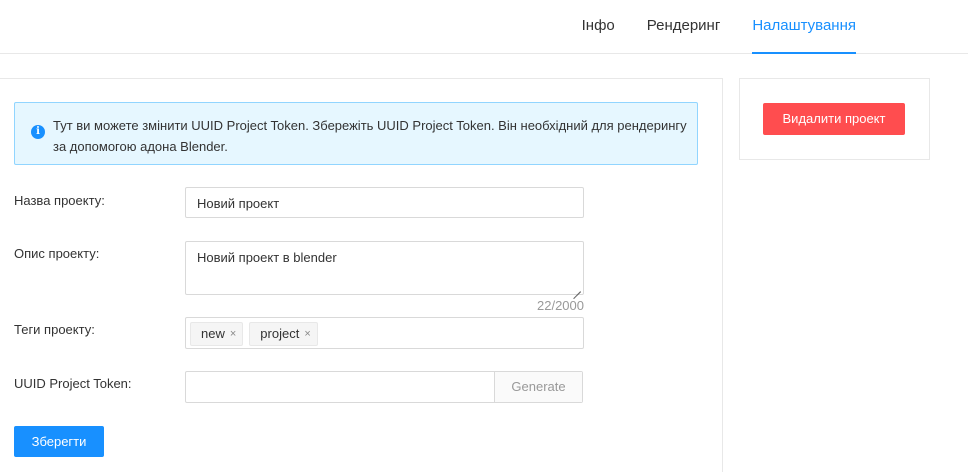 Image resolution: width=968 pixels, height=472 pixels. What do you see at coordinates (804, 27) in the screenshot?
I see `tab-settings: Налаштування` at bounding box center [804, 27].